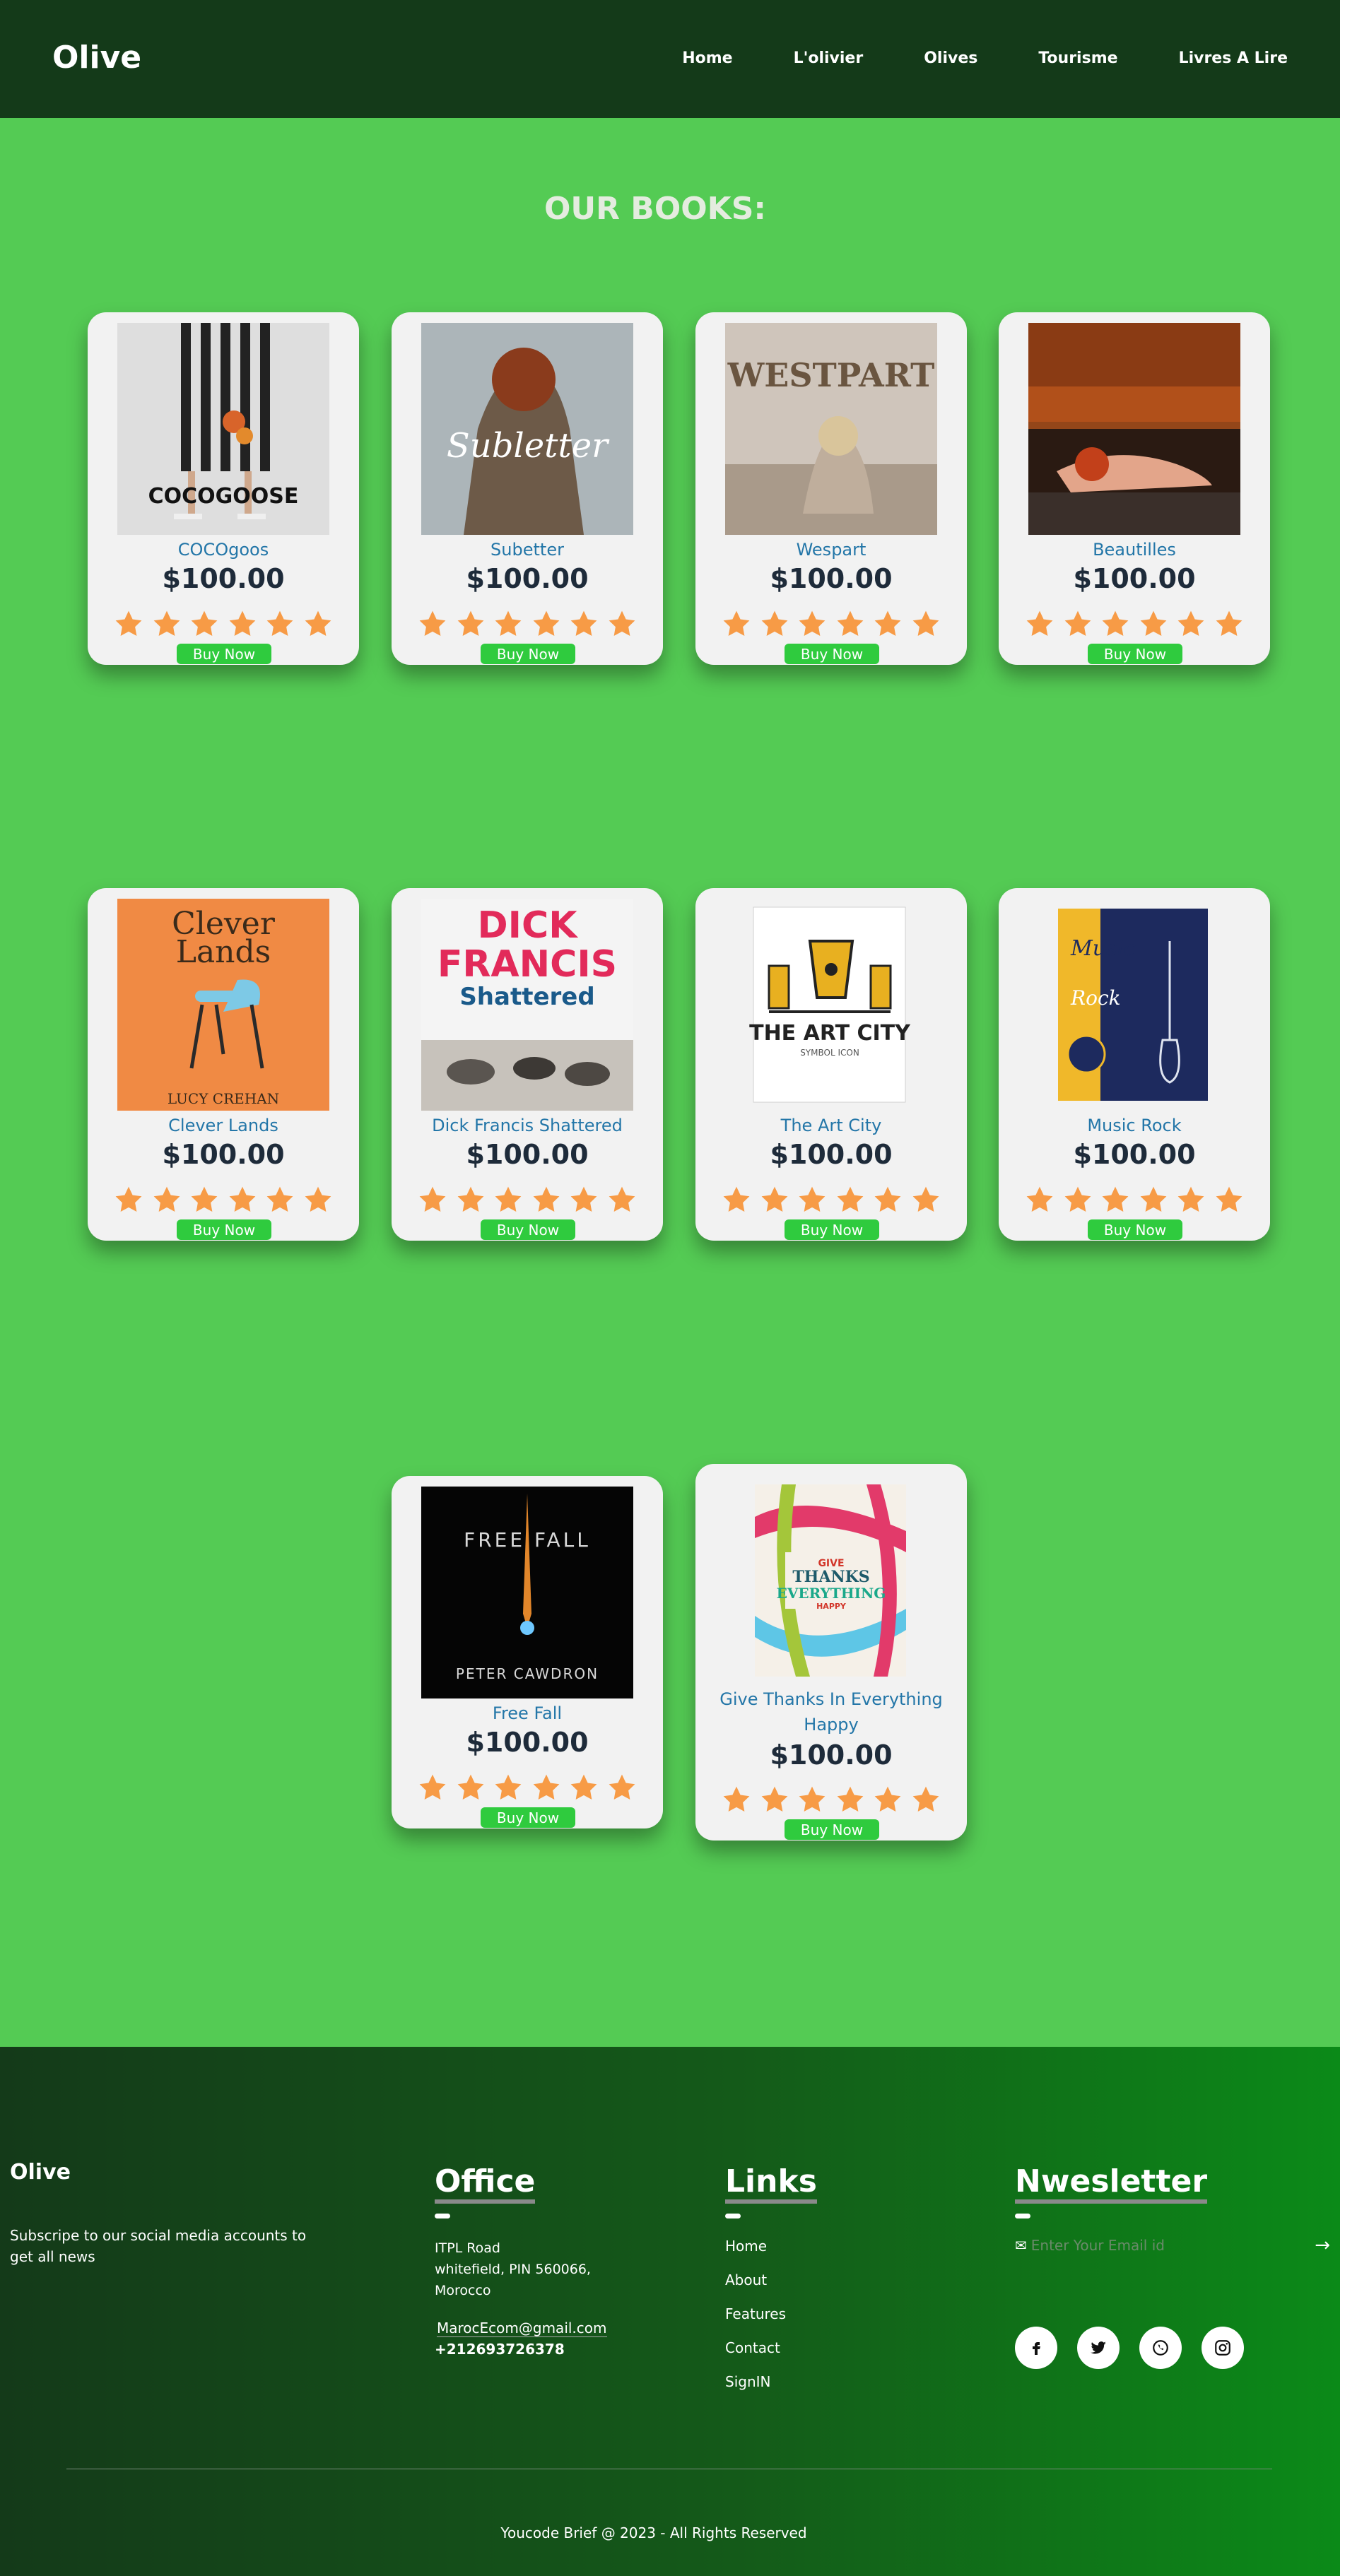 This screenshot has height=2576, width=1357. What do you see at coordinates (755, 2288) in the screenshot?
I see `footer-link-about: About` at bounding box center [755, 2288].